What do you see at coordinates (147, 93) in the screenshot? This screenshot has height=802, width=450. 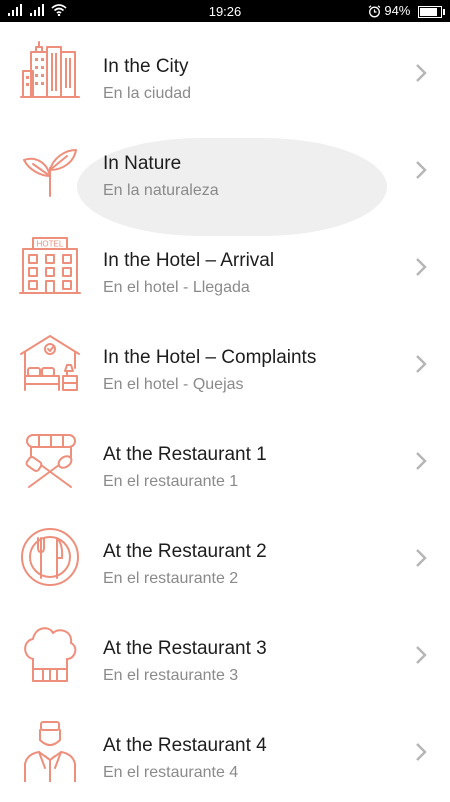 I see `item-subtitle: En la ciudad` at bounding box center [147, 93].